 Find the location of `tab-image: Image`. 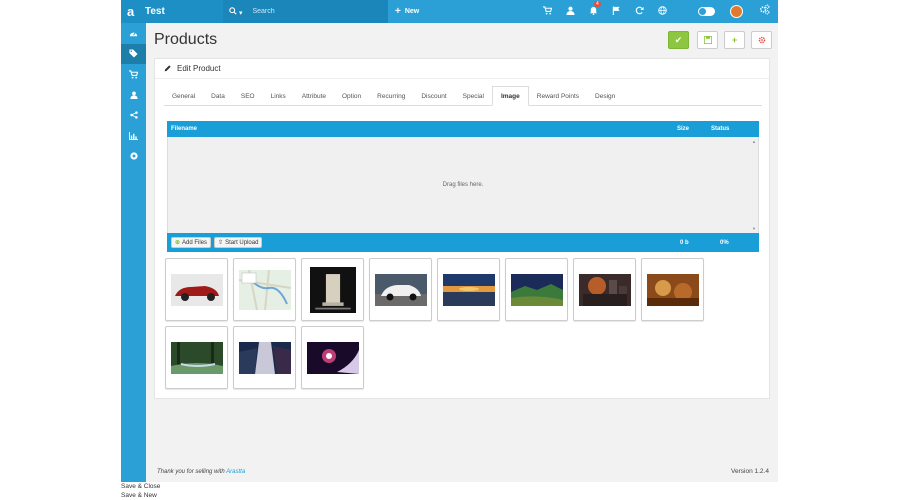

tab-image: Image is located at coordinates (510, 96).